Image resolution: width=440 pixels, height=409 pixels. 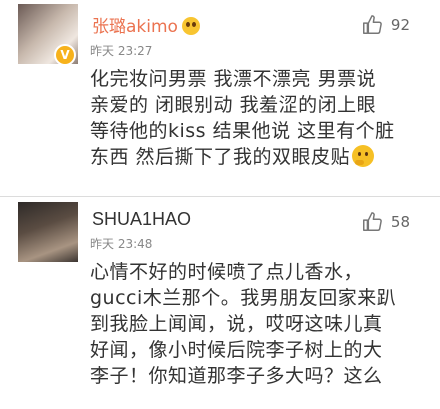 What do you see at coordinates (190, 26) in the screenshot?
I see `vip-emoji-icon` at bounding box center [190, 26].